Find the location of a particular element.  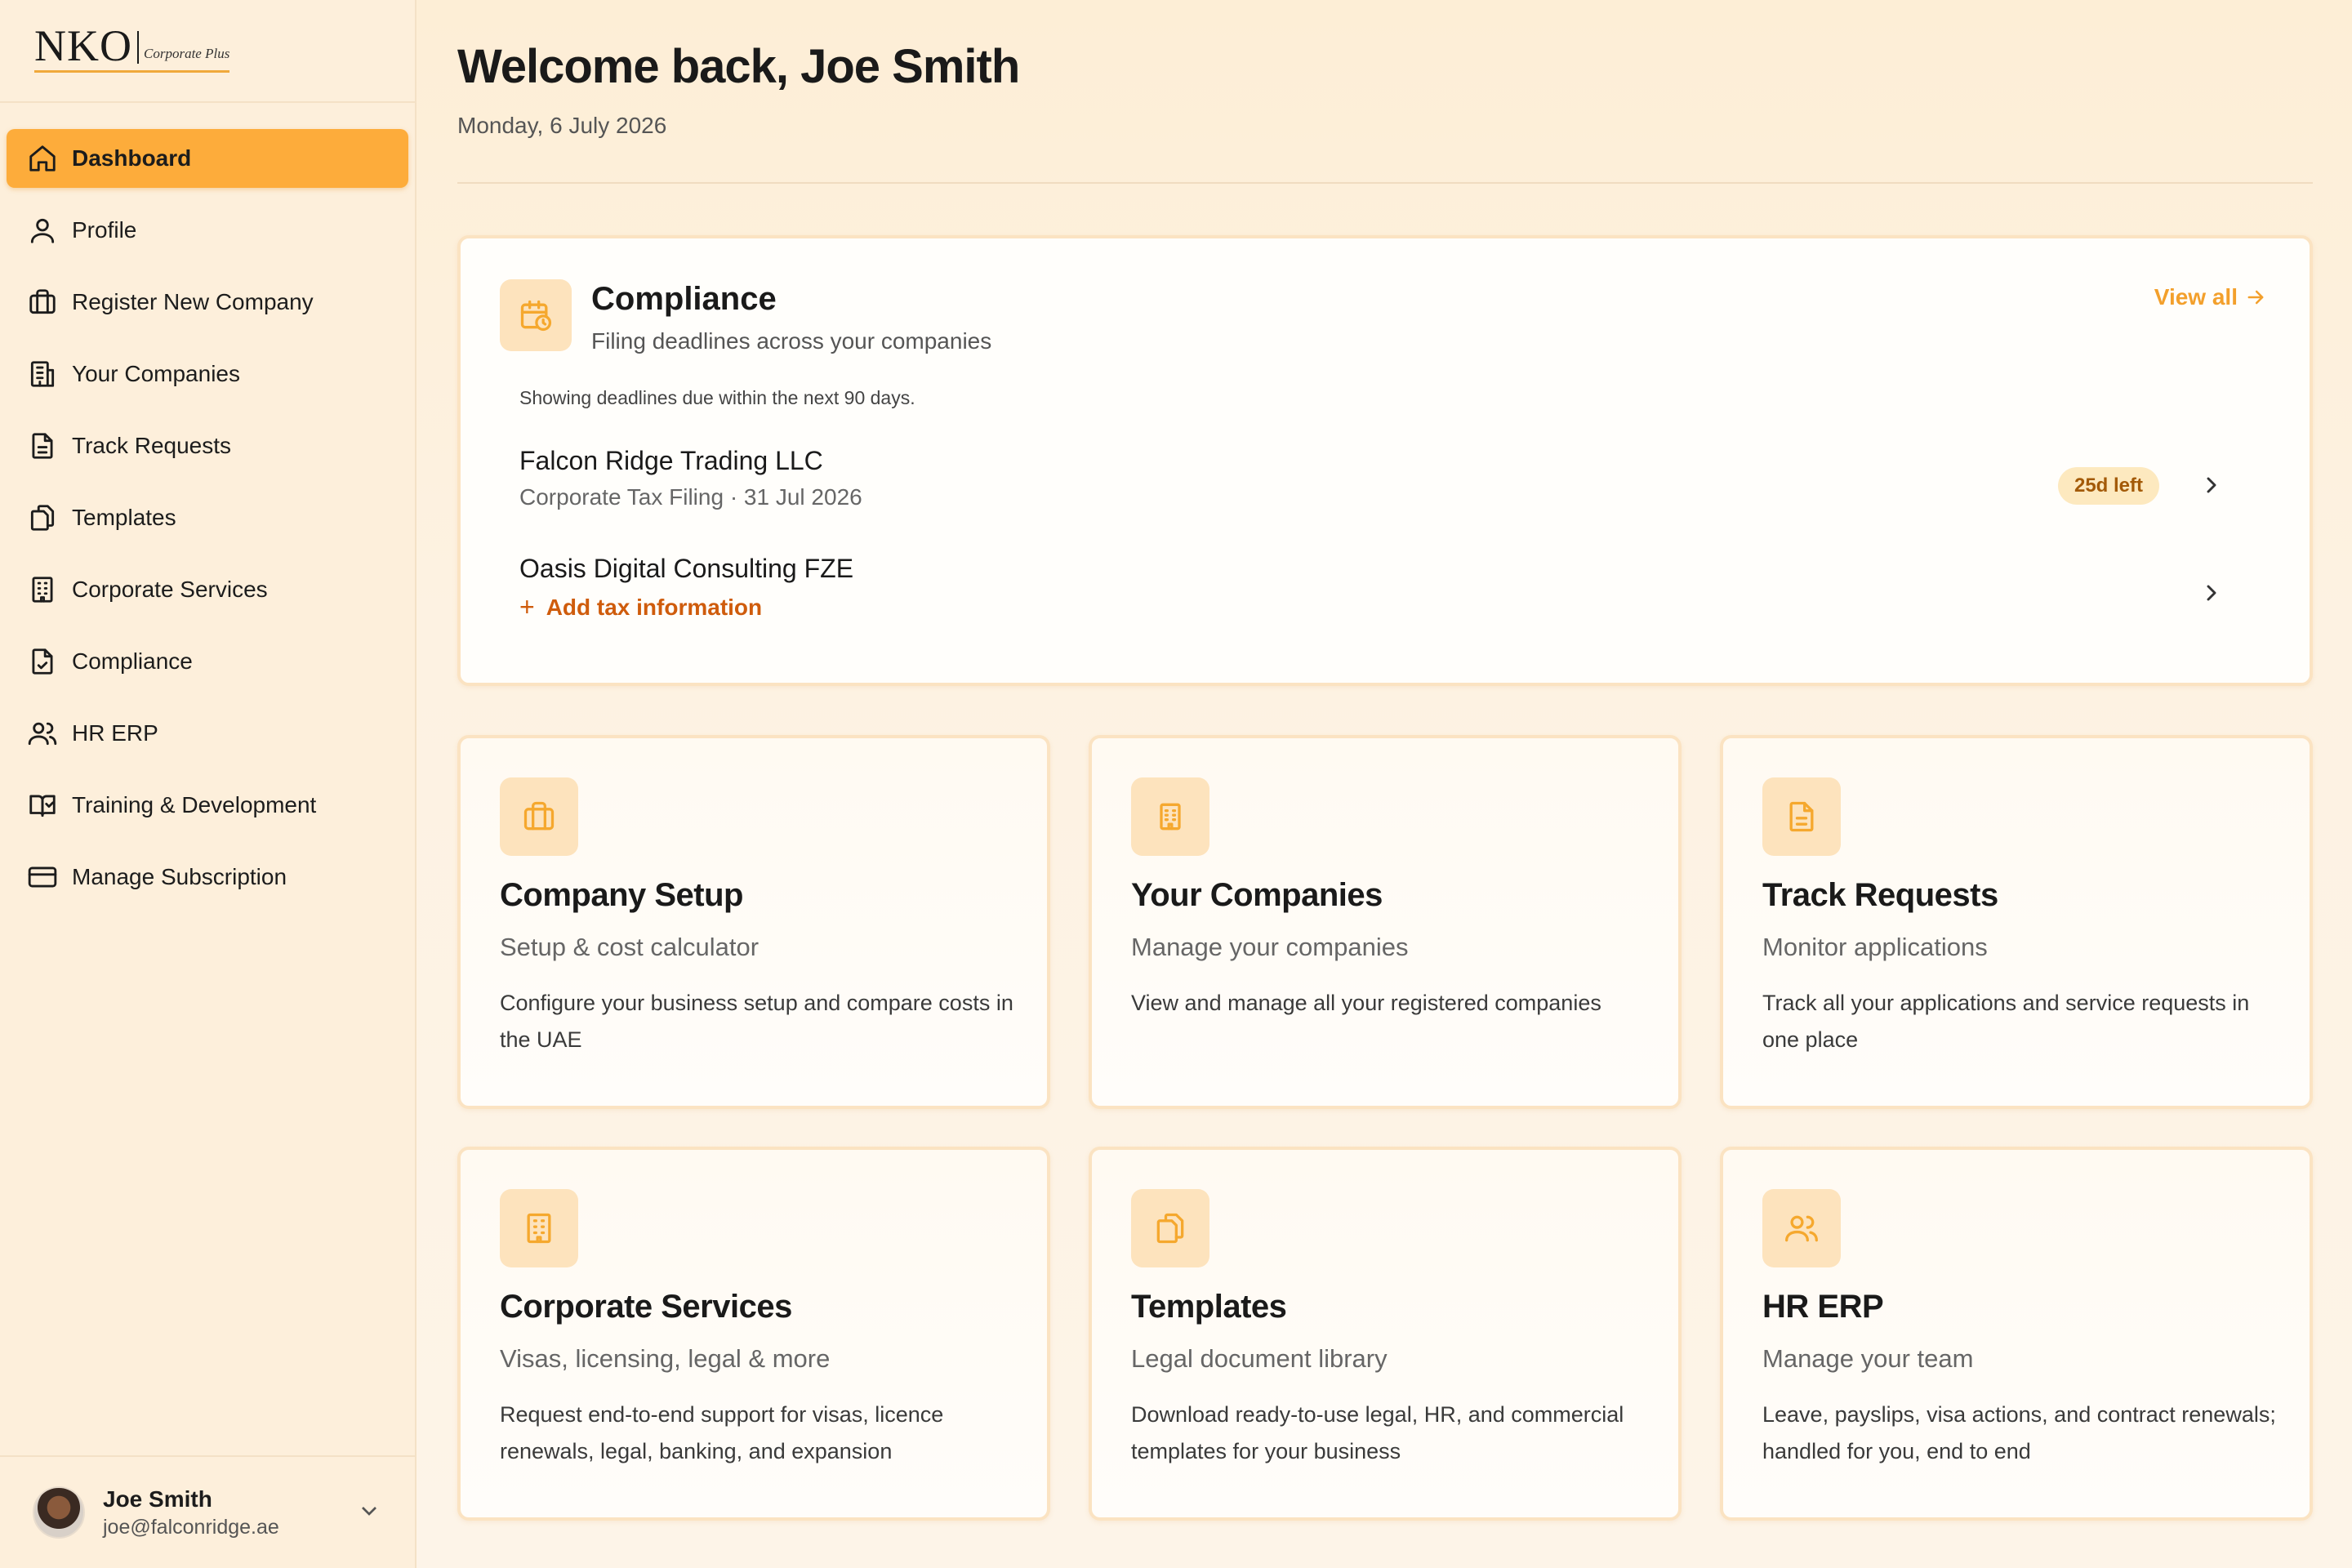

page-title: Welcome back, Joe Smith is located at coordinates (738, 66).